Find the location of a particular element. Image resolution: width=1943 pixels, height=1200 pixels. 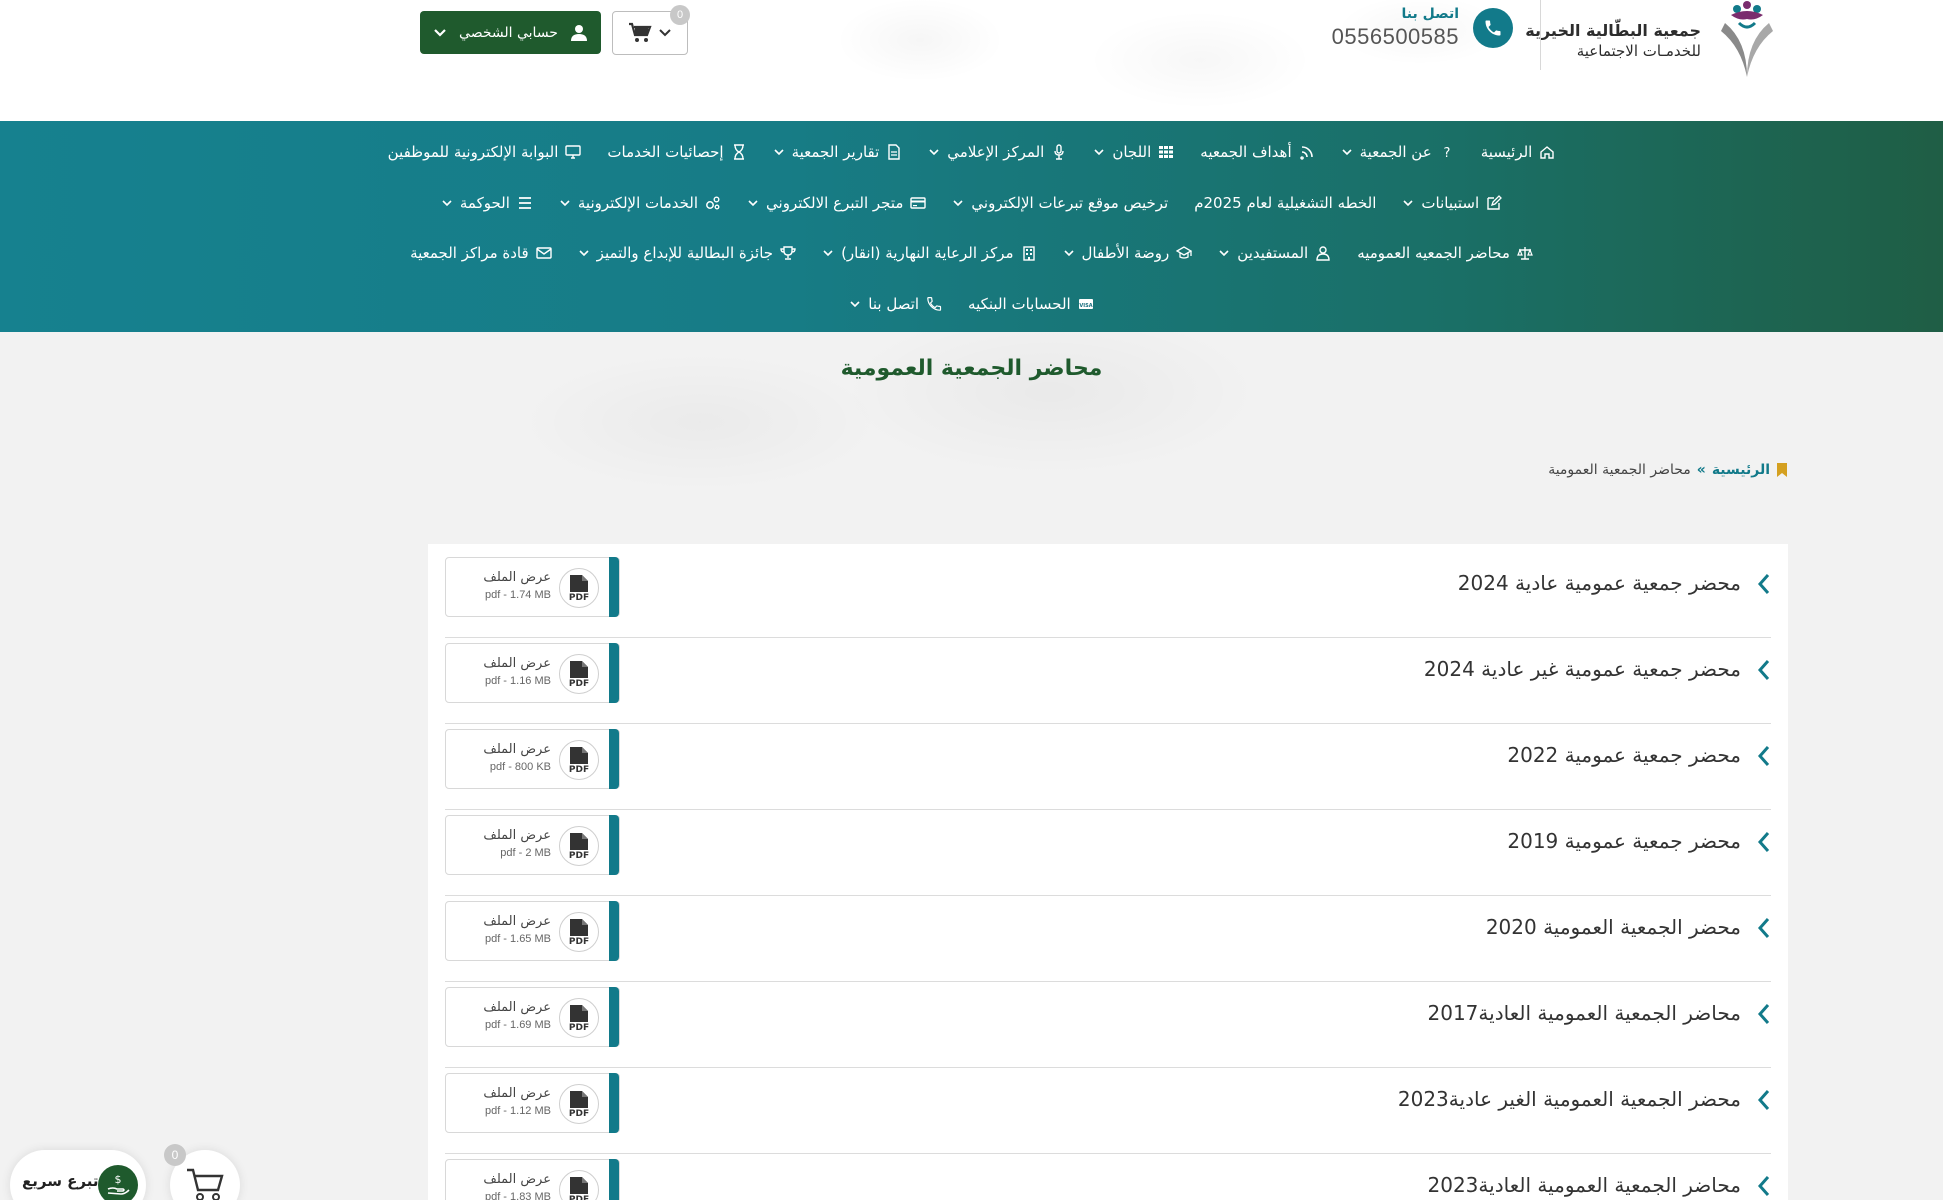

nav-item-row1-2: أهداف الجمعيه is located at coordinates (1257, 152).